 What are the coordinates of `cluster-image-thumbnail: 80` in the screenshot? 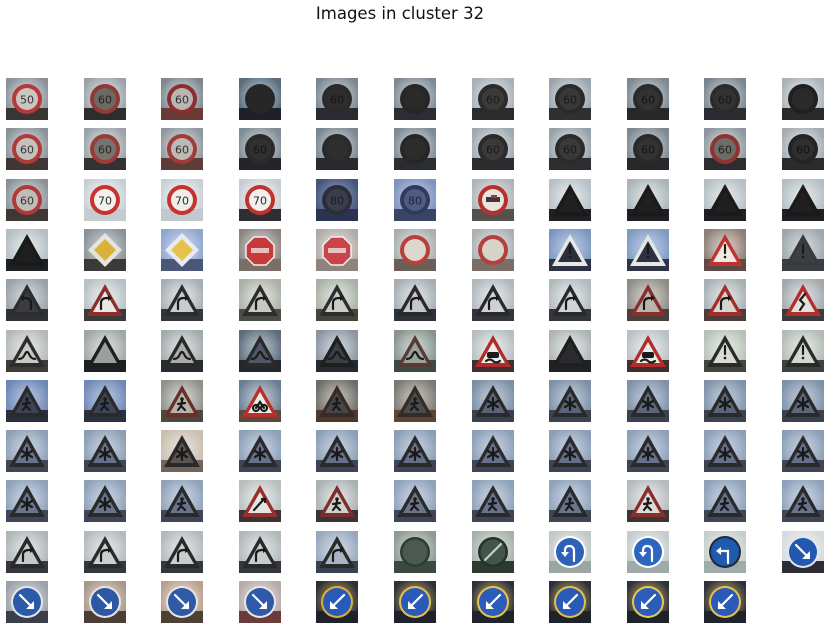 It's located at (415, 199).